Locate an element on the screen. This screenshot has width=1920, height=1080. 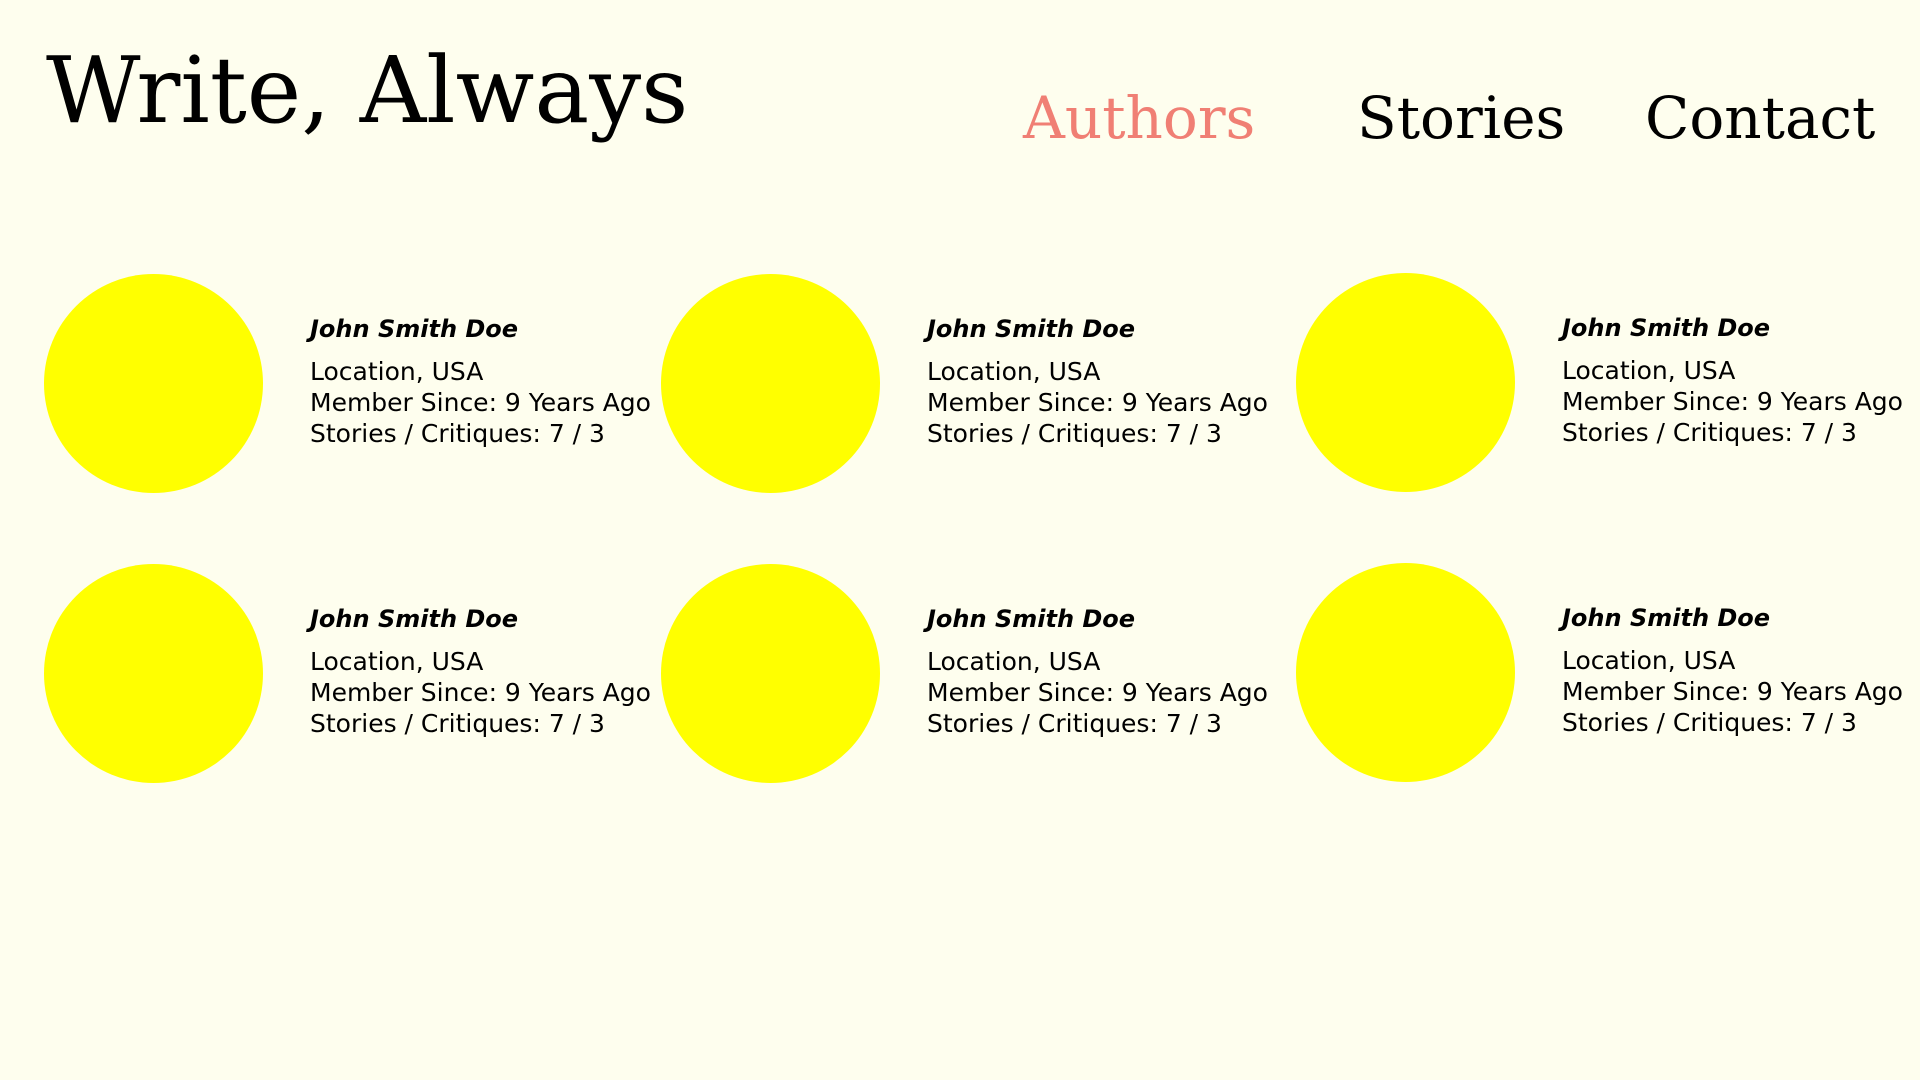
nav-stories: Stories is located at coordinates (1461, 118).